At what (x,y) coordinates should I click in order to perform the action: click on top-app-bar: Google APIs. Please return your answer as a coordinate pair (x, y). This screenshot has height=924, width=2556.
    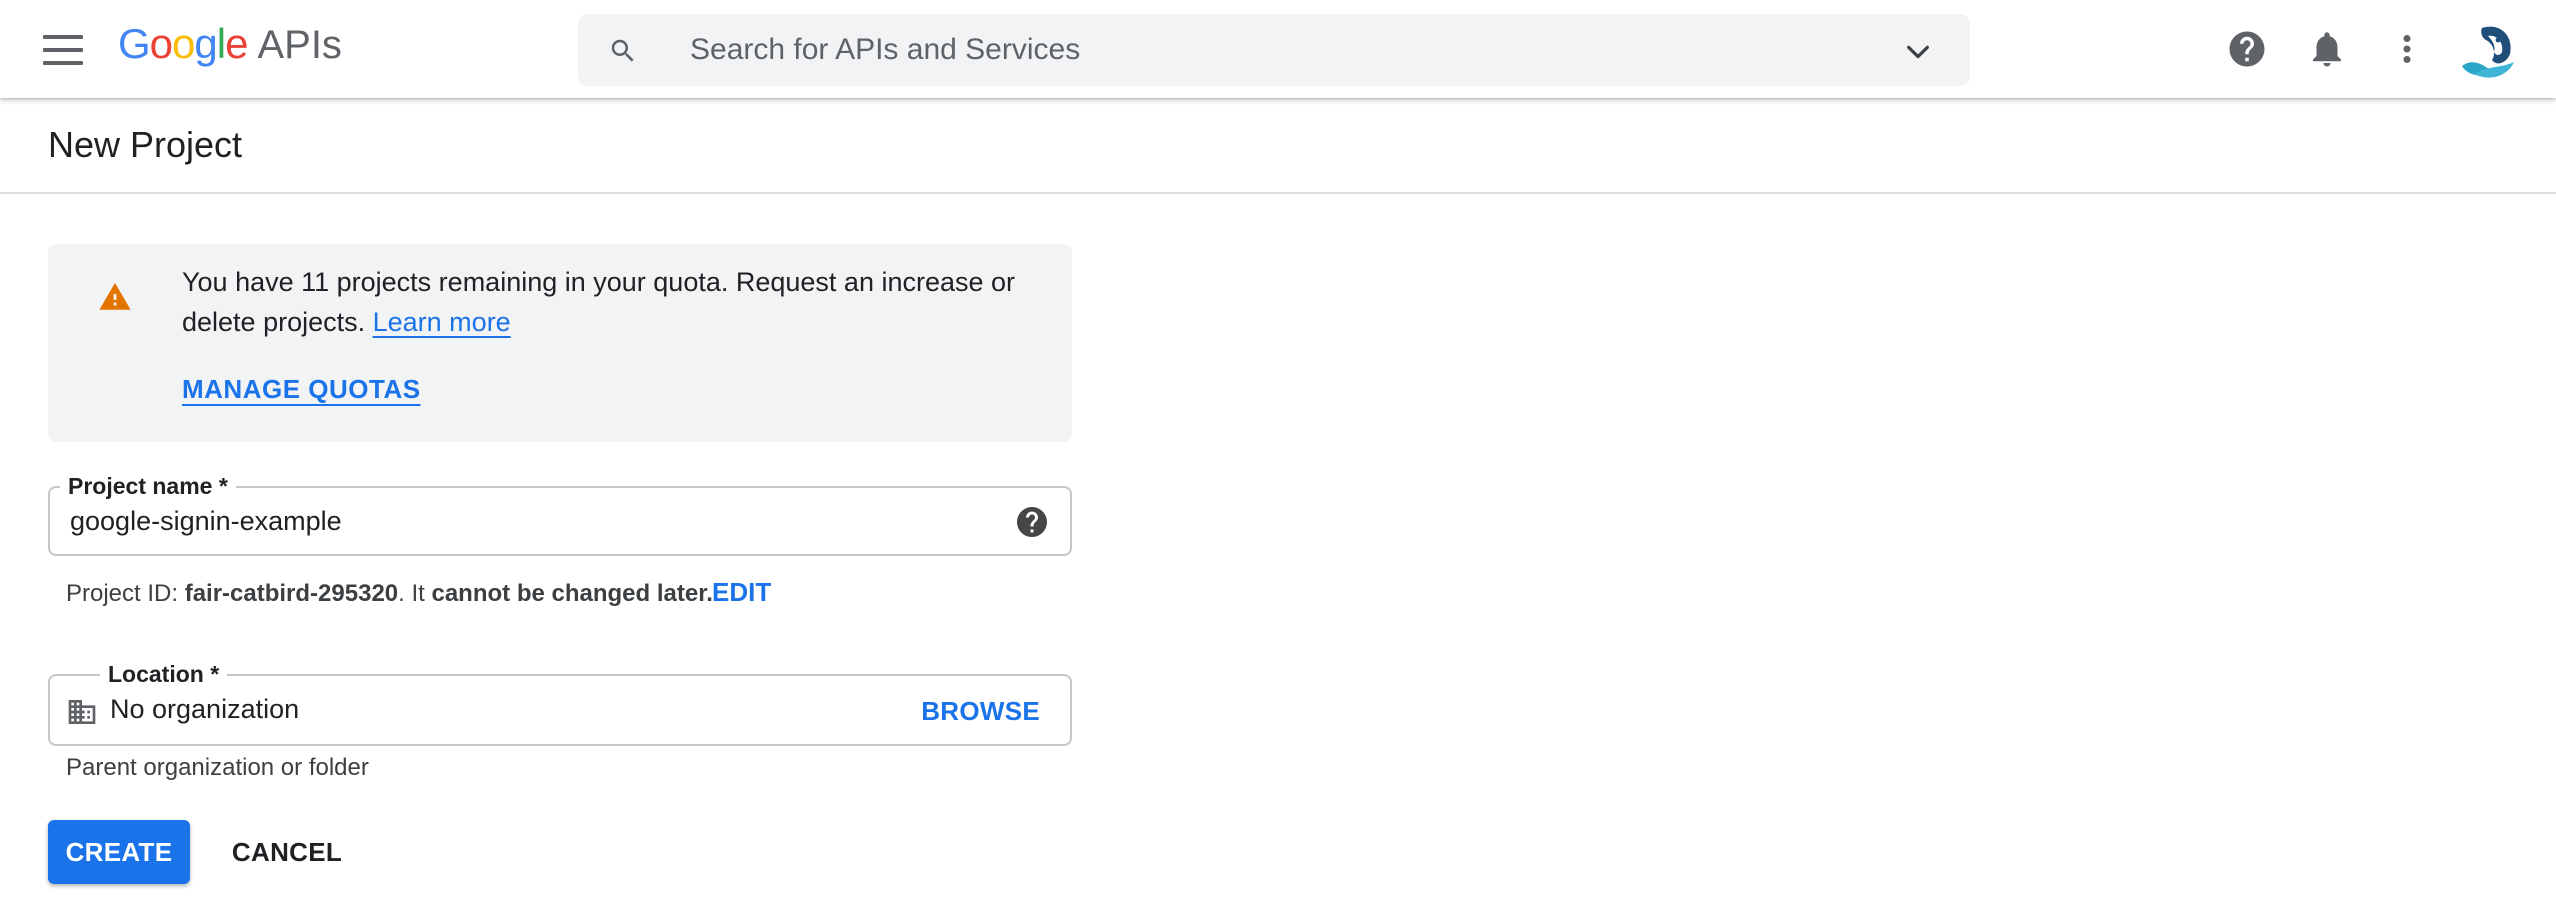
    Looking at the image, I should click on (1278, 49).